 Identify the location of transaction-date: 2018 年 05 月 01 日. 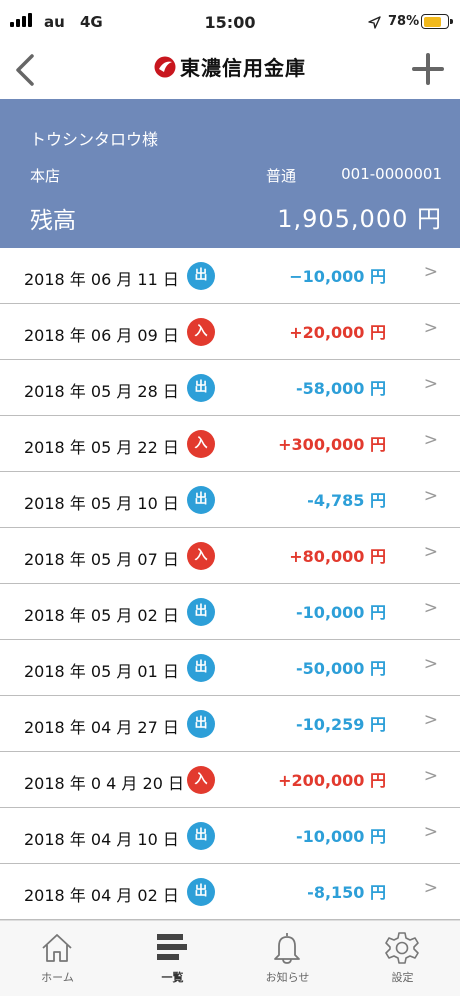
(101, 671).